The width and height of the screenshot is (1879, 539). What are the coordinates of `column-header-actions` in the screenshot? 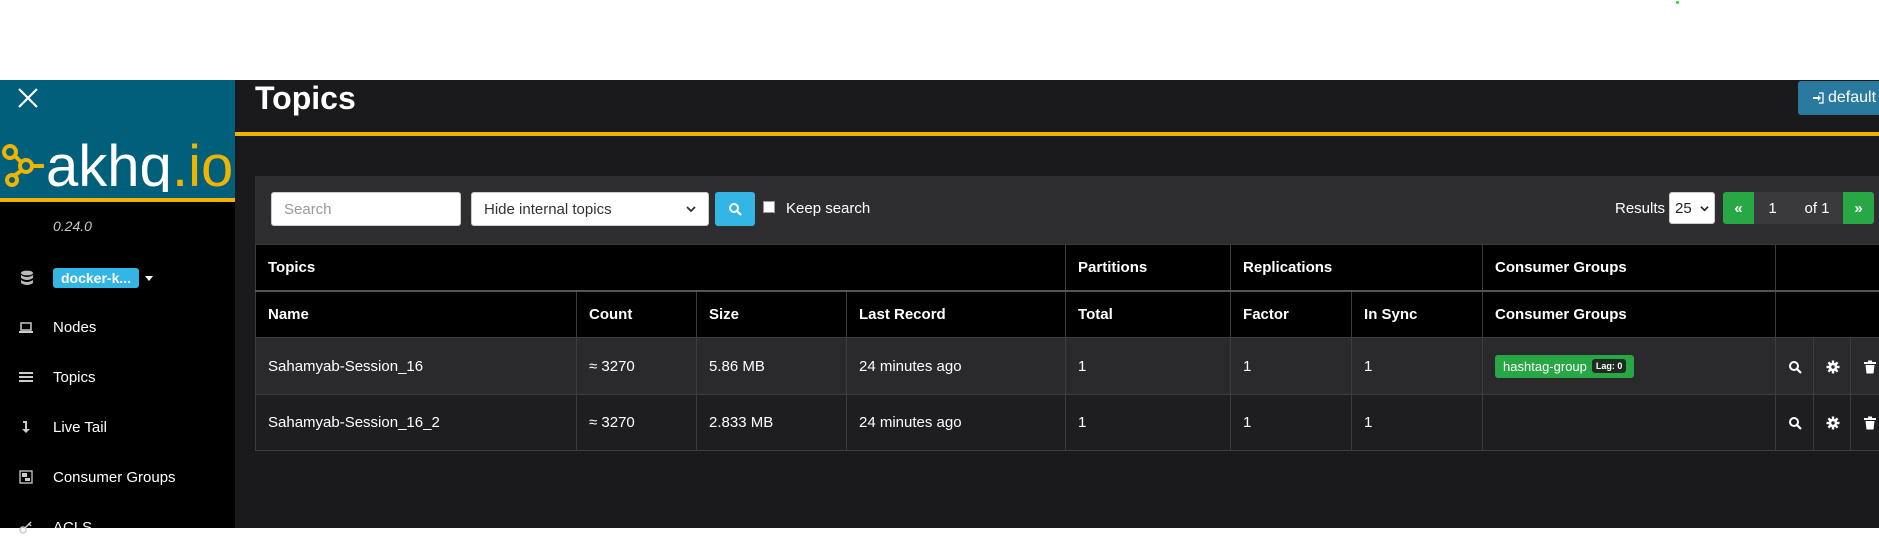 It's located at (1827, 314).